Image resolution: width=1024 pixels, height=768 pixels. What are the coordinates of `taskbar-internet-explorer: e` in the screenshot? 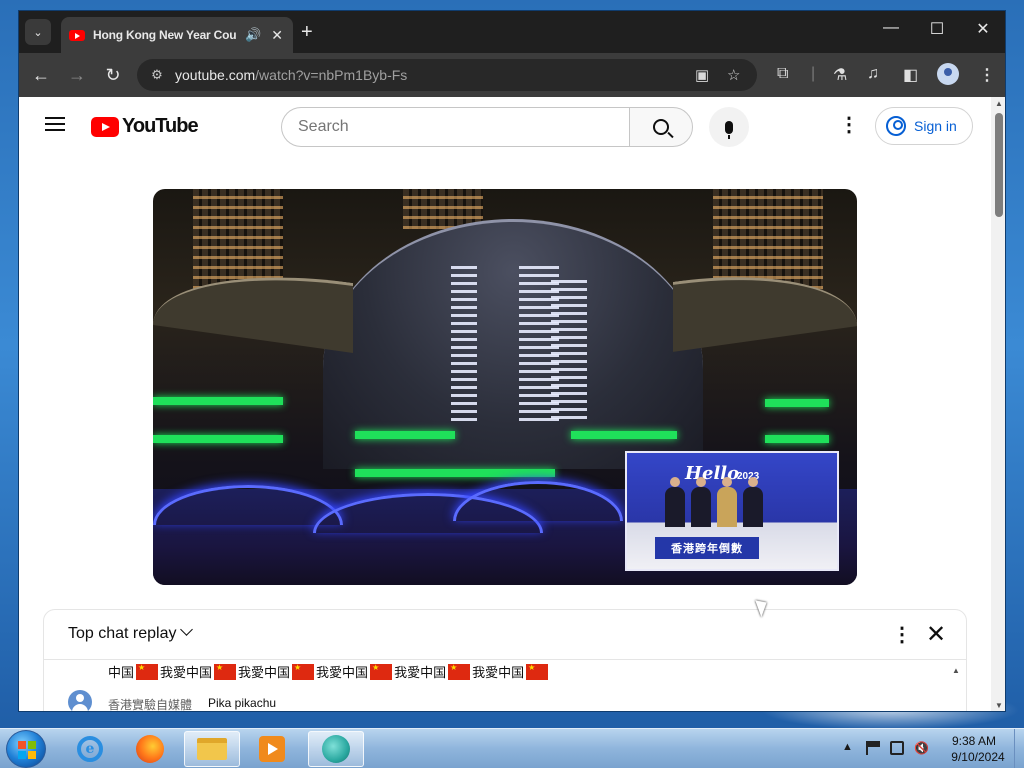 It's located at (90, 749).